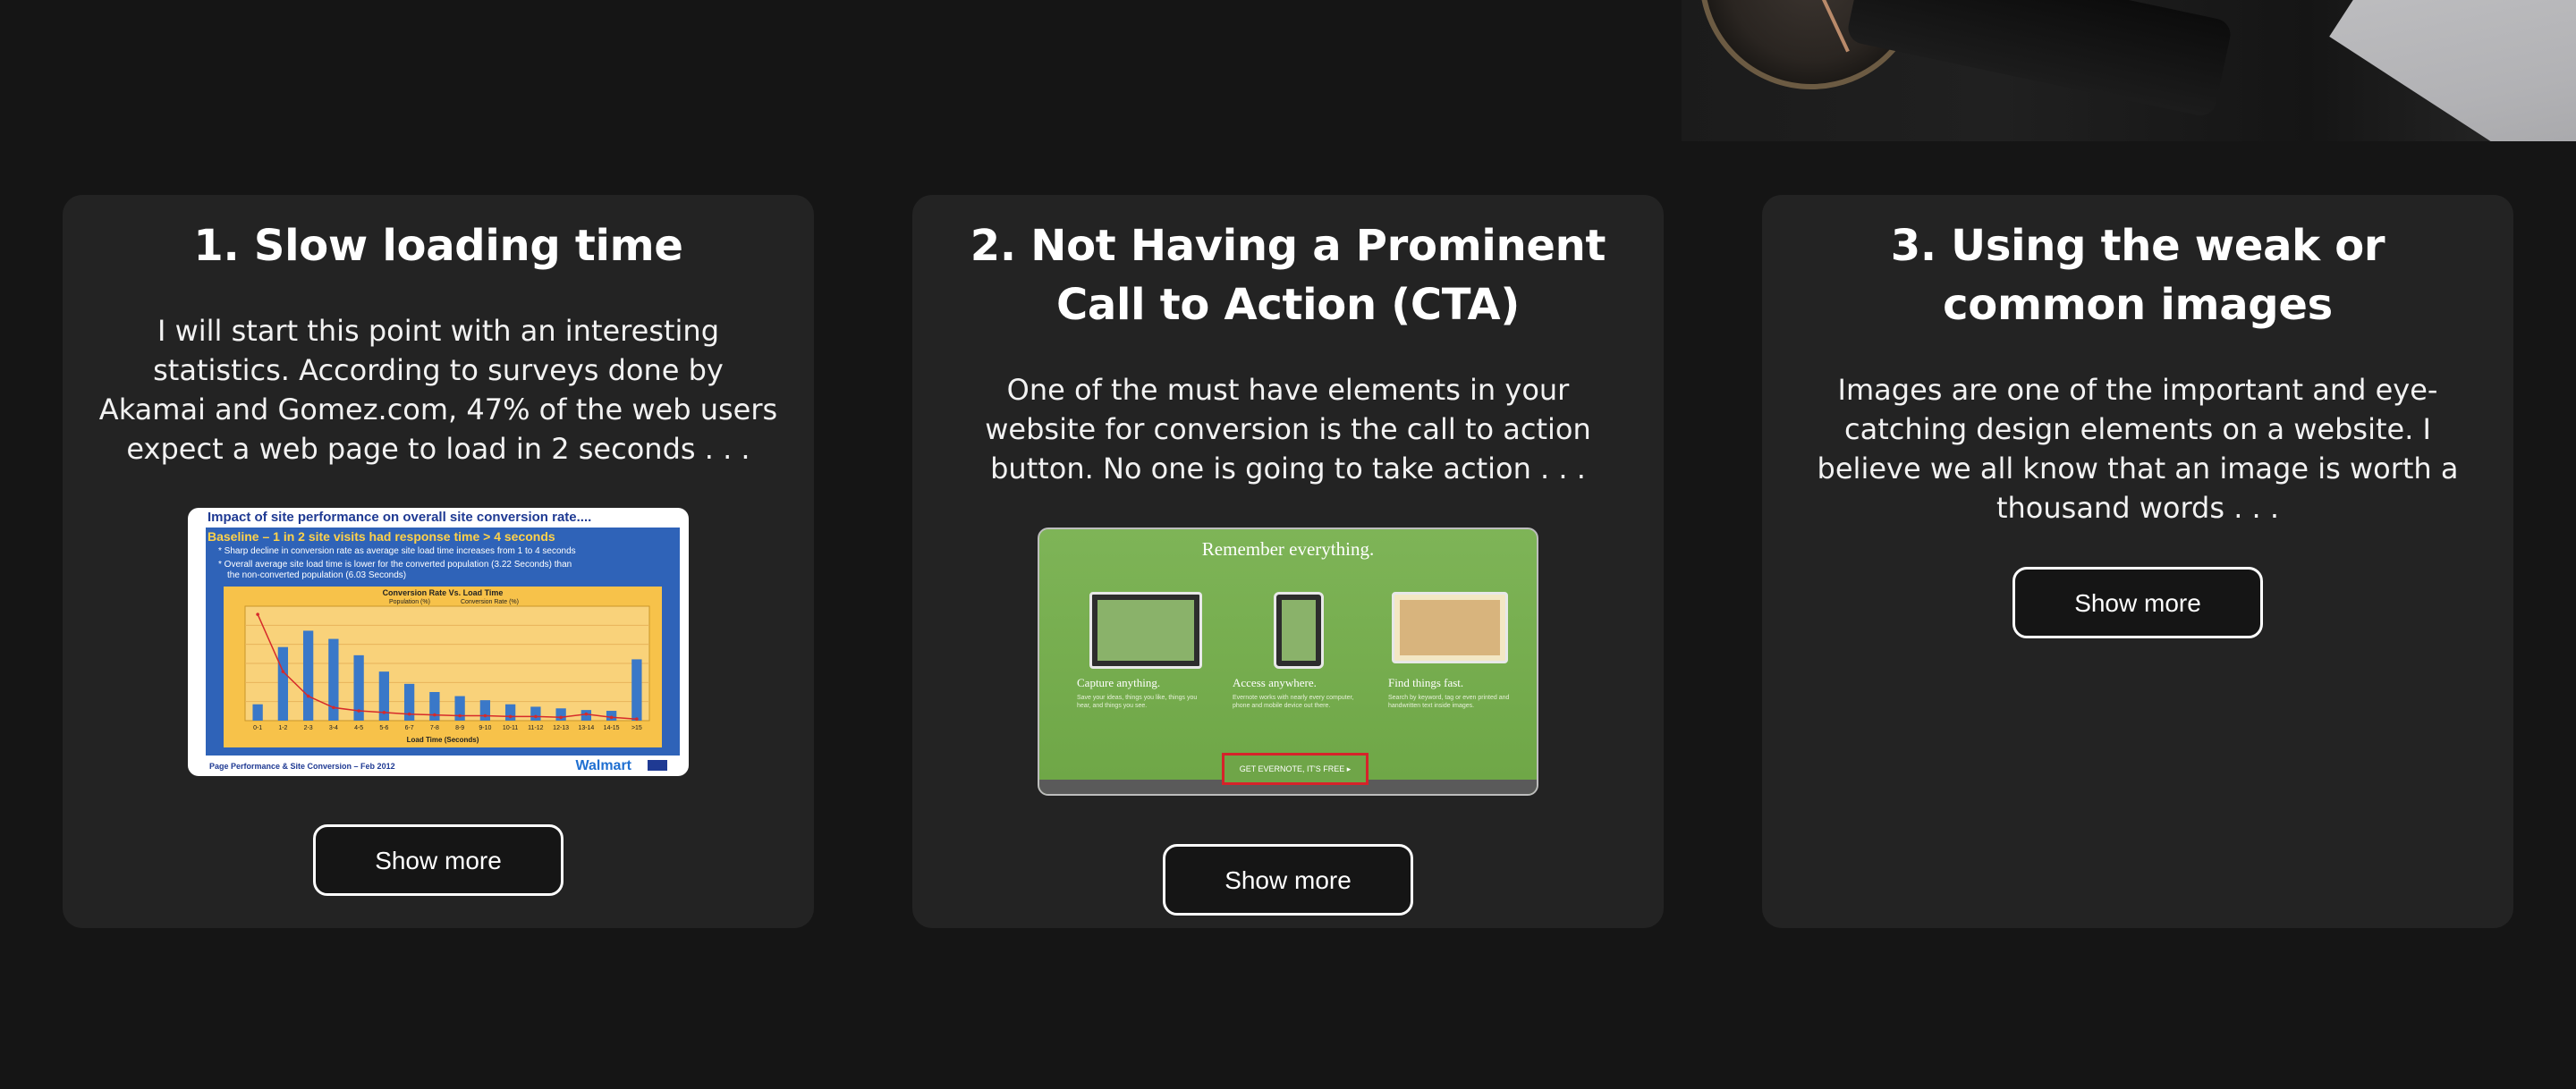  Describe the element at coordinates (485, 728) in the screenshot. I see `tick-label: 9-10` at that location.